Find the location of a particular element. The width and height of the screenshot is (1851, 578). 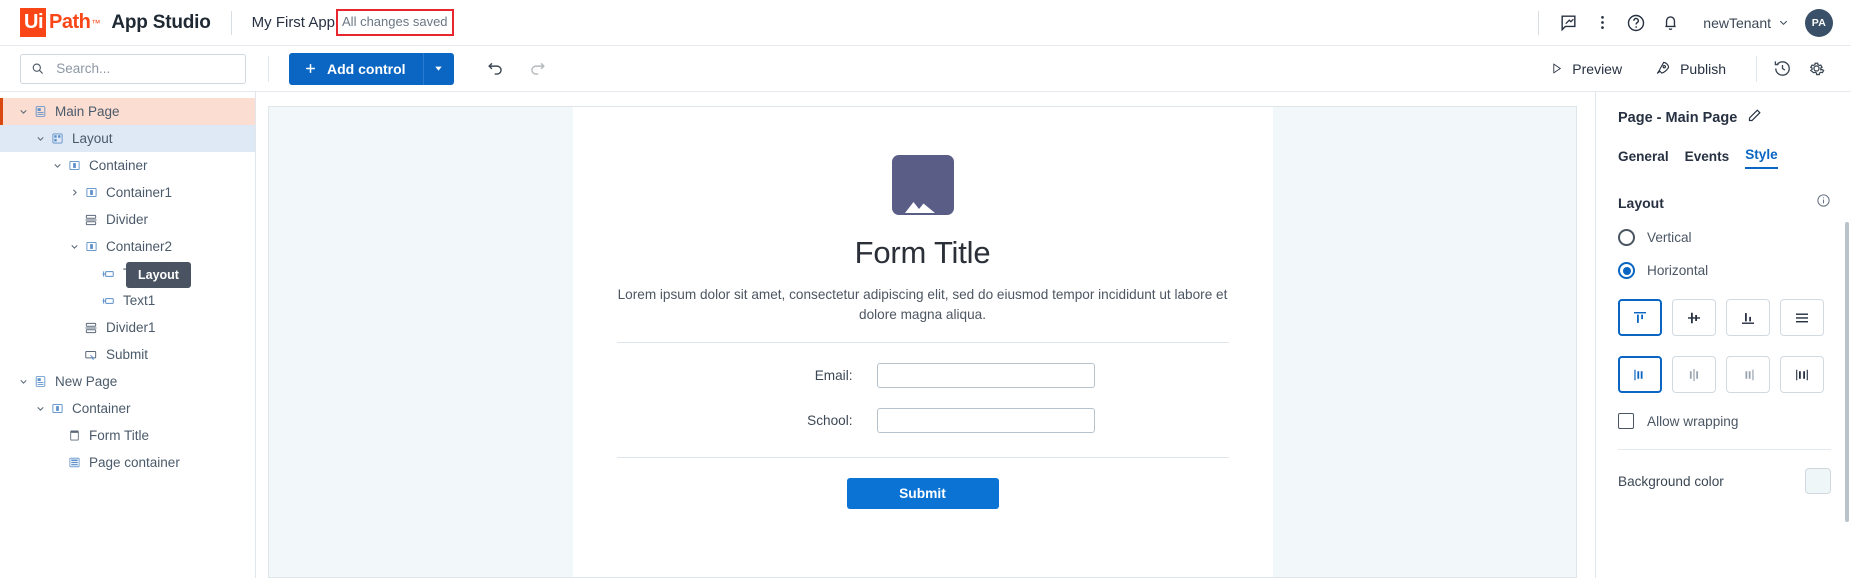

form-row: School: is located at coordinates (923, 420).